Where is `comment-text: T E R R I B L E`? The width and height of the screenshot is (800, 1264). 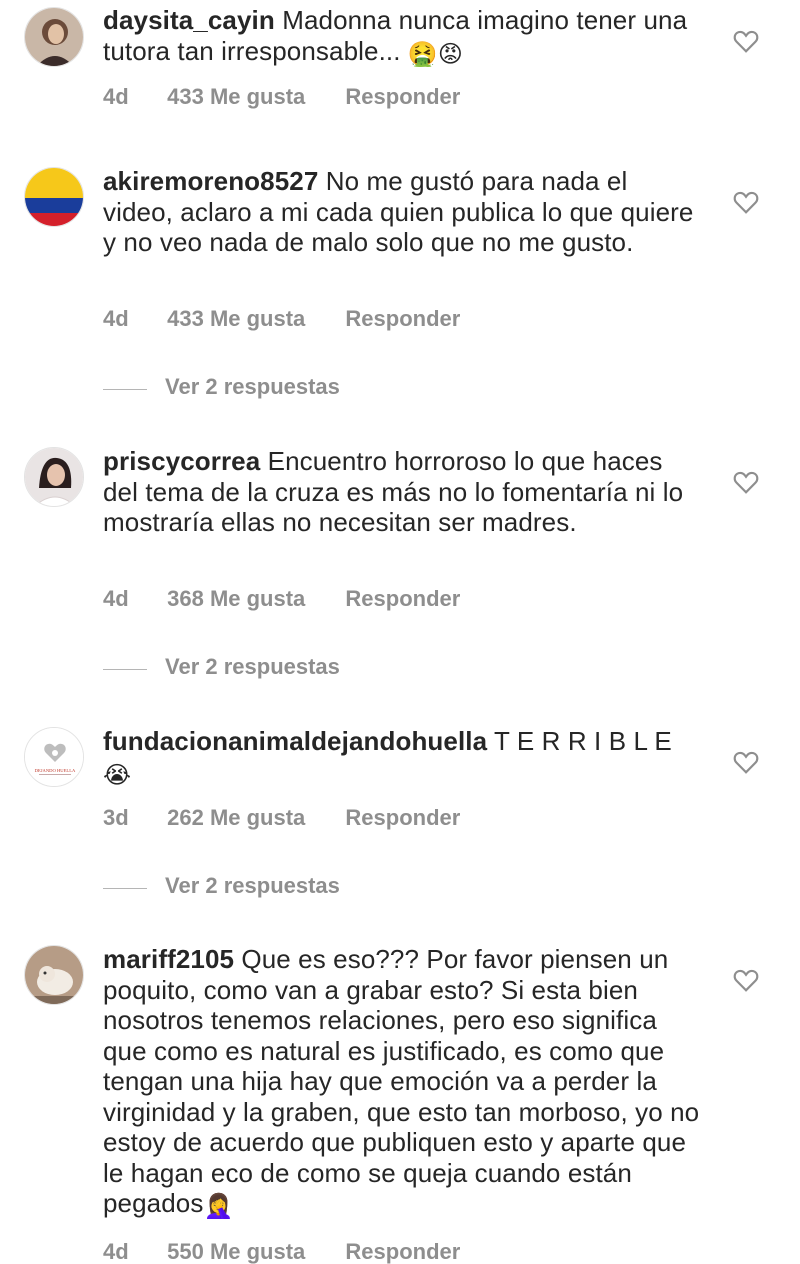 comment-text: T E R R I B L E is located at coordinates (583, 741).